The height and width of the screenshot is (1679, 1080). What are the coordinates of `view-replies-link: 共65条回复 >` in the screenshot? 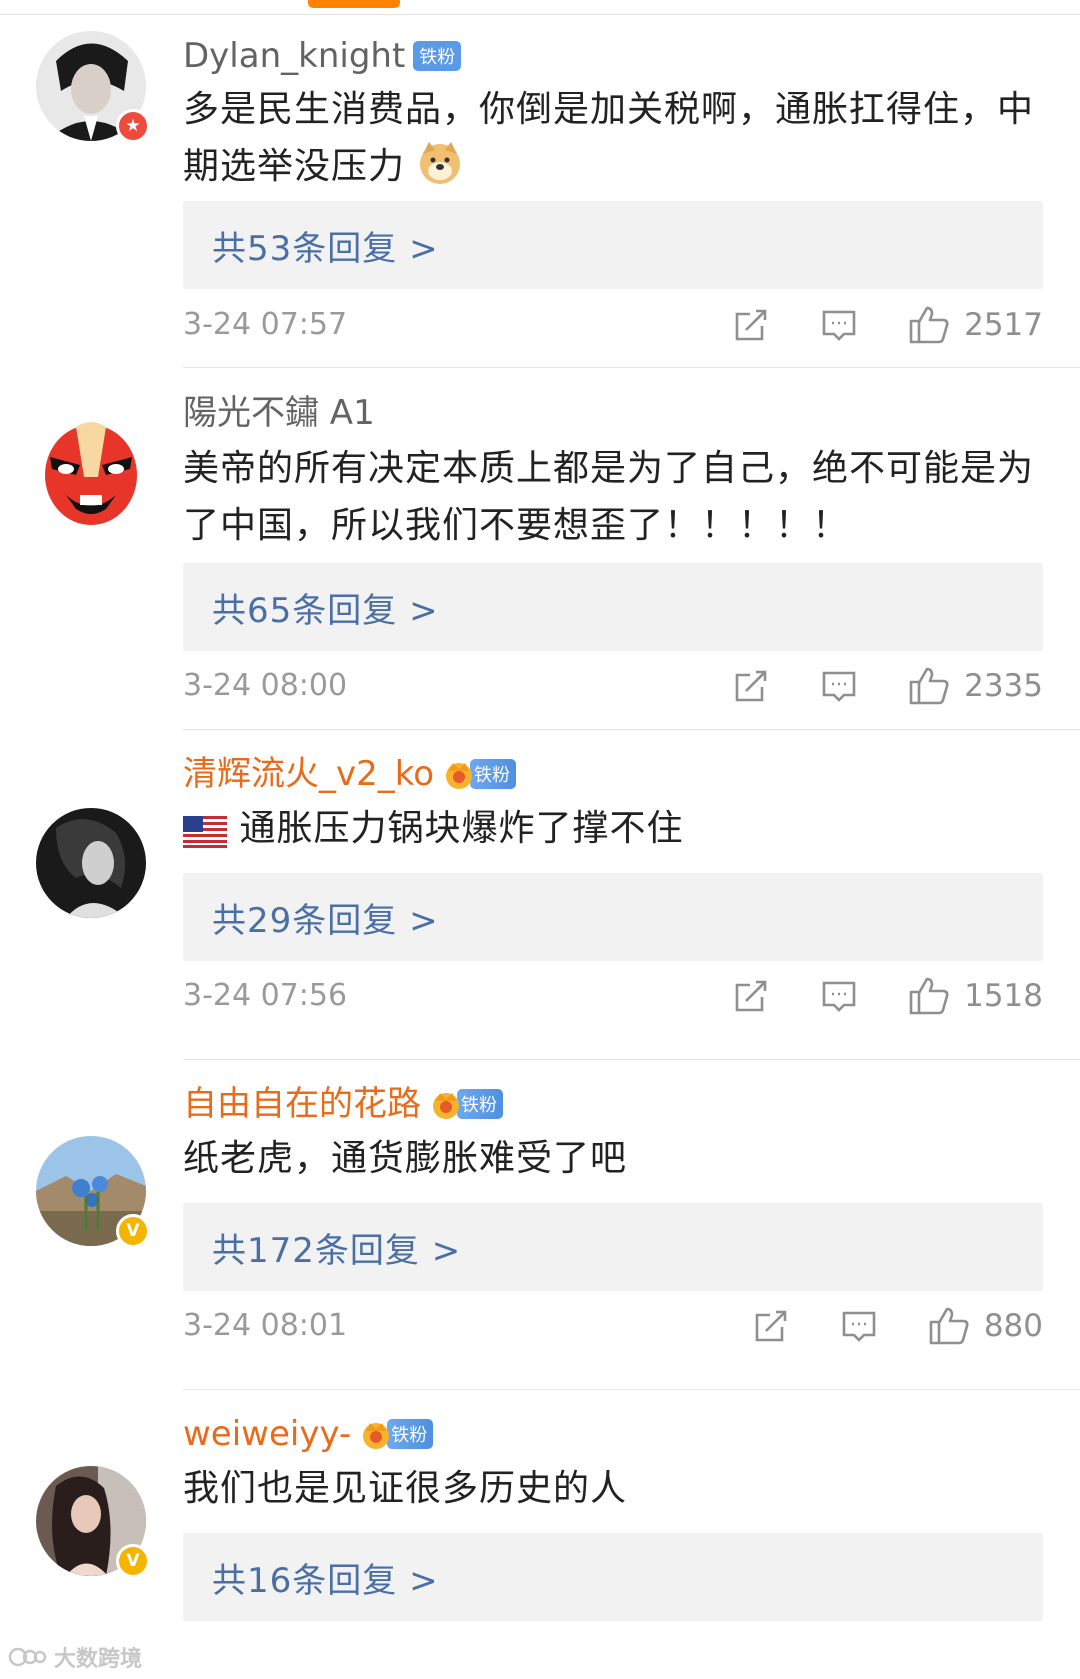 It's located at (325, 607).